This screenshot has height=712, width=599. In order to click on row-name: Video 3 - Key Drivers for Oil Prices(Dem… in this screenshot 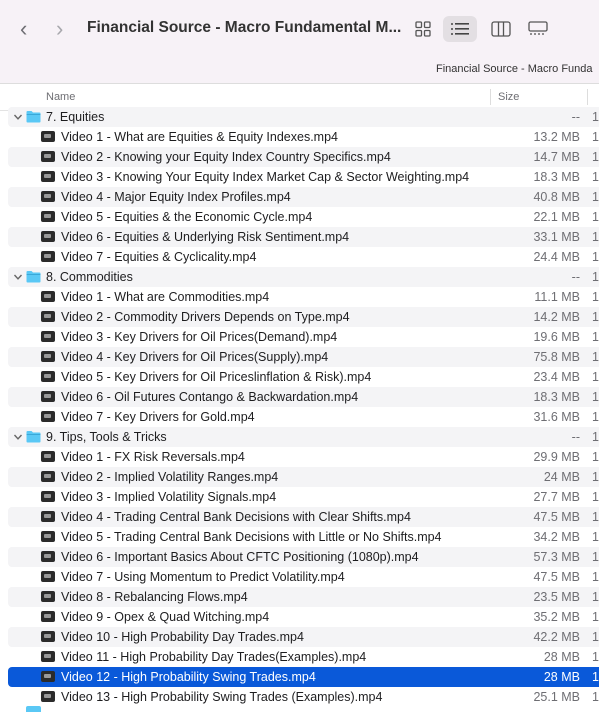, I will do `click(199, 337)`.